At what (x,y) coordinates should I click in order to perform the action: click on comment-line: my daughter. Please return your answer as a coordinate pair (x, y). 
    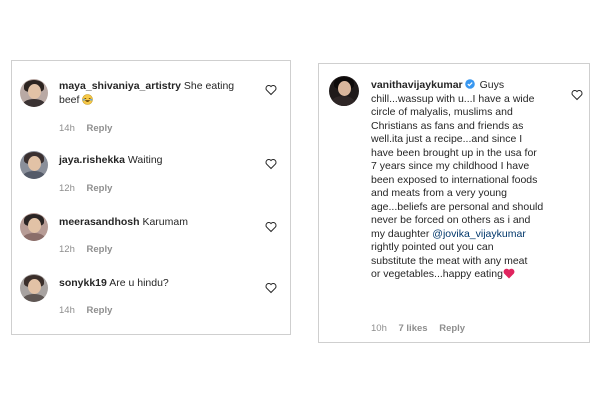
    Looking at the image, I should click on (400, 233).